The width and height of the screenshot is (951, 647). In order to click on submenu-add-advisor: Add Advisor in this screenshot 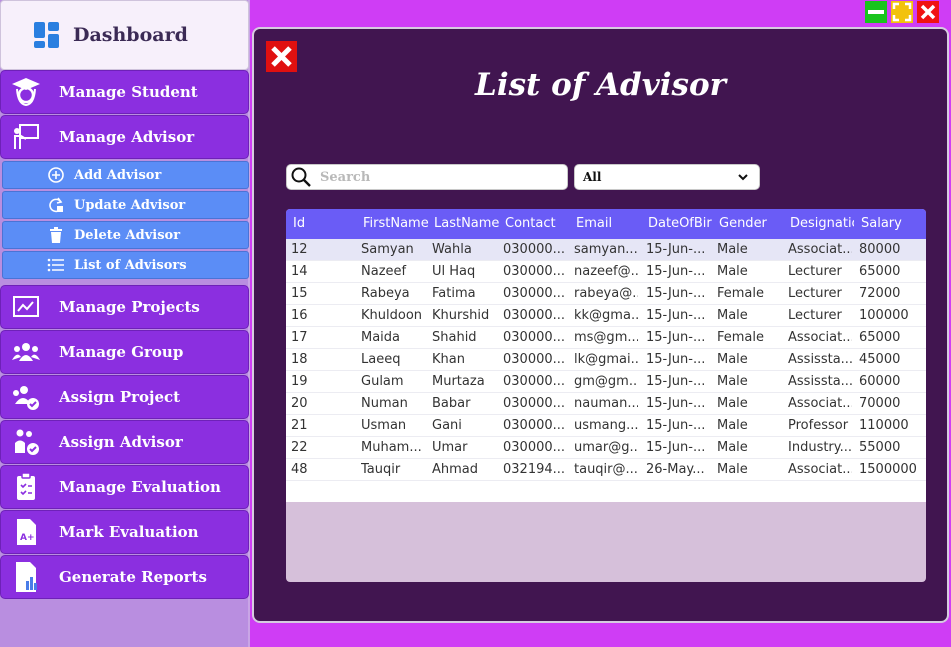, I will do `click(125, 175)`.